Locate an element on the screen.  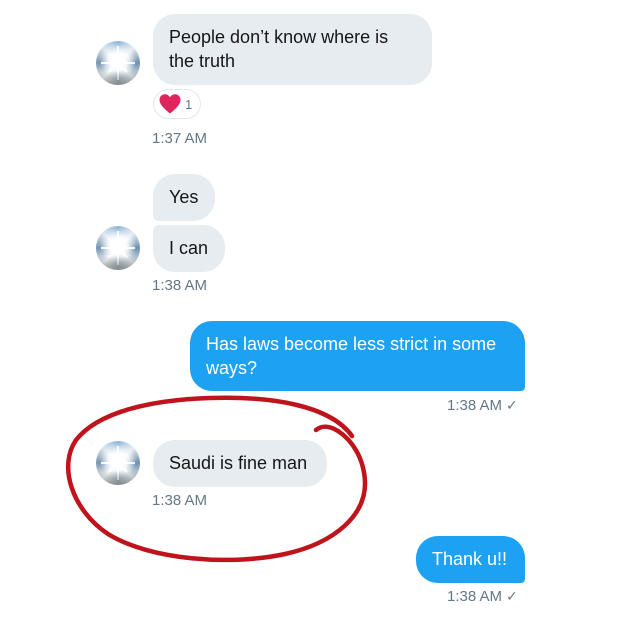
message-bubble-received: Saudi is fine man is located at coordinates (240, 463).